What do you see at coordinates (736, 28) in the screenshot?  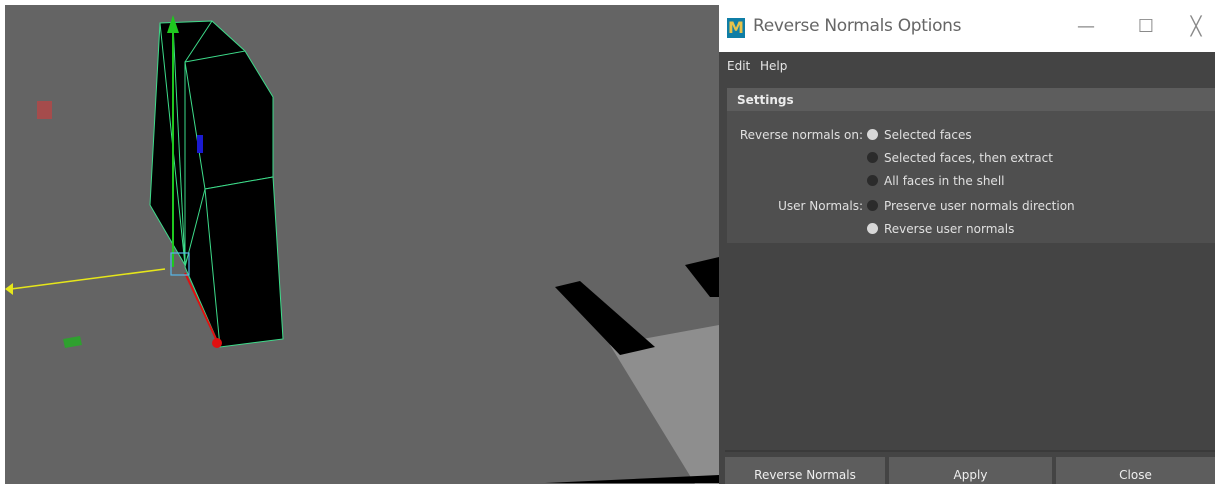 I see `maya-logo-icon: M` at bounding box center [736, 28].